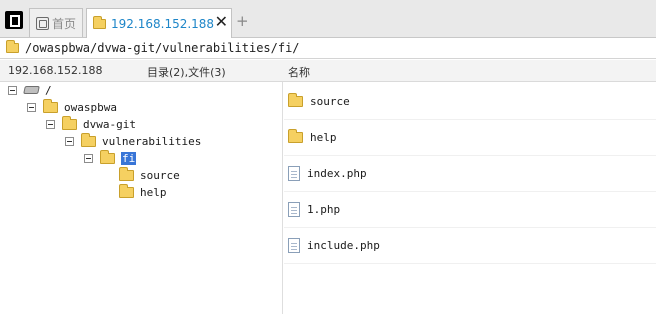 The width and height of the screenshot is (656, 314). What do you see at coordinates (470, 174) in the screenshot?
I see `list-item: index.php` at bounding box center [470, 174].